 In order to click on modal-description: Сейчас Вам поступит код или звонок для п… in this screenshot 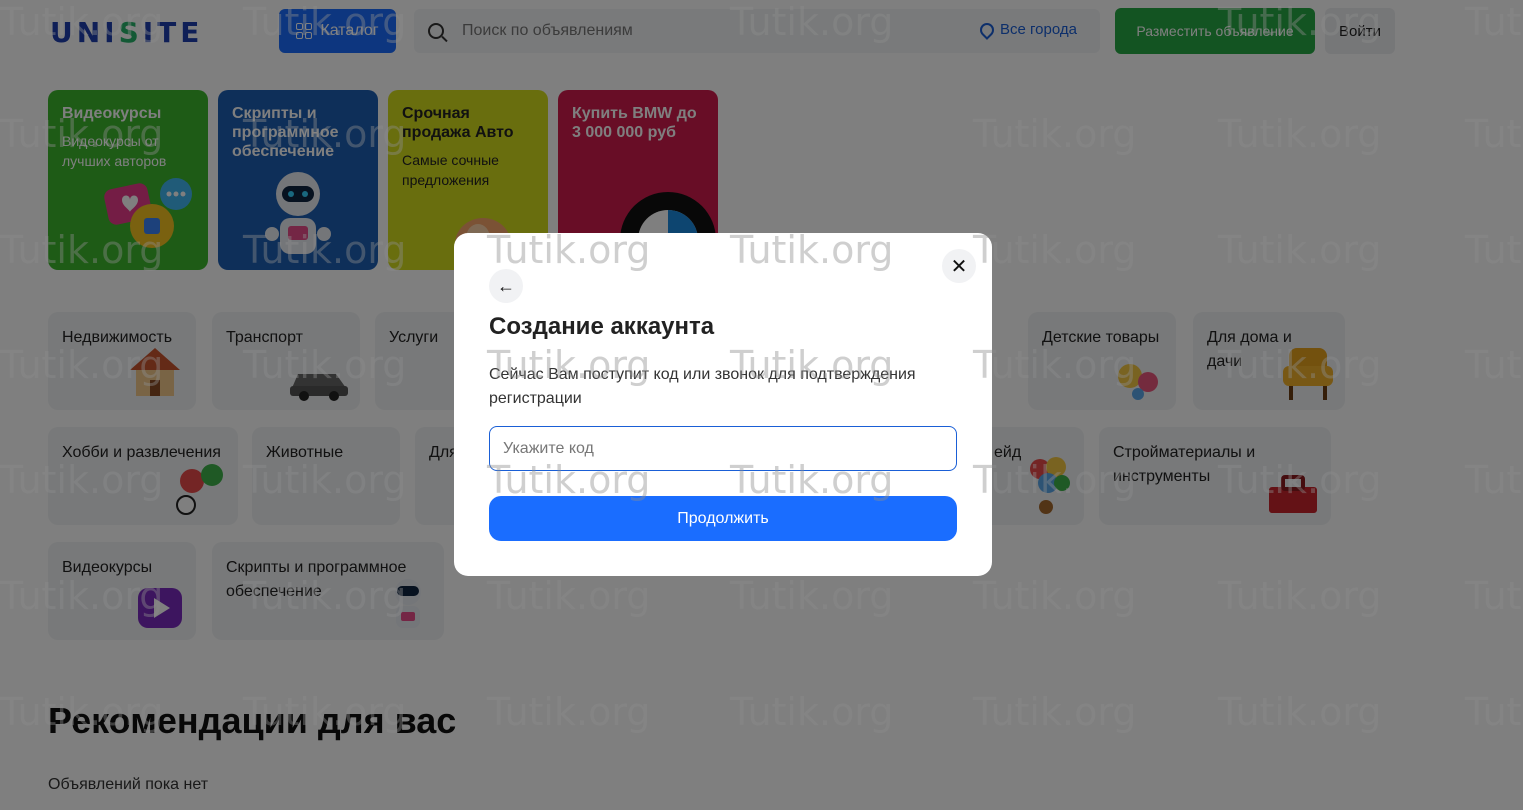, I will do `click(702, 386)`.